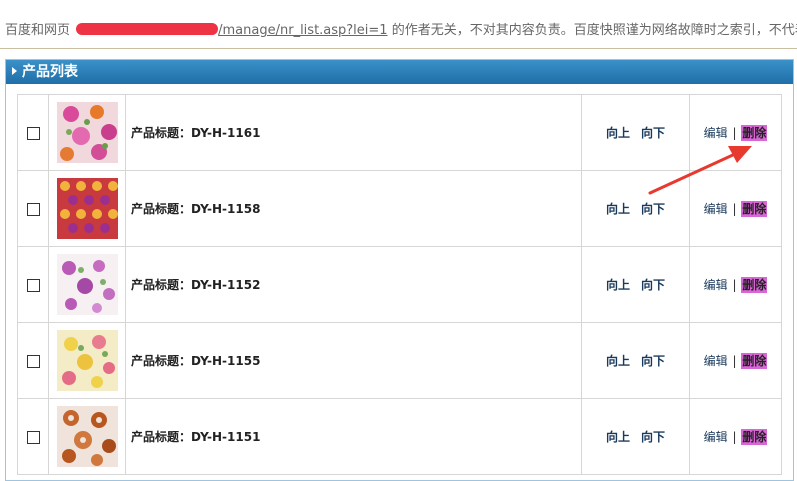  I want to click on source-link: /manage/nr_list.asp?lei=1, so click(231, 30).